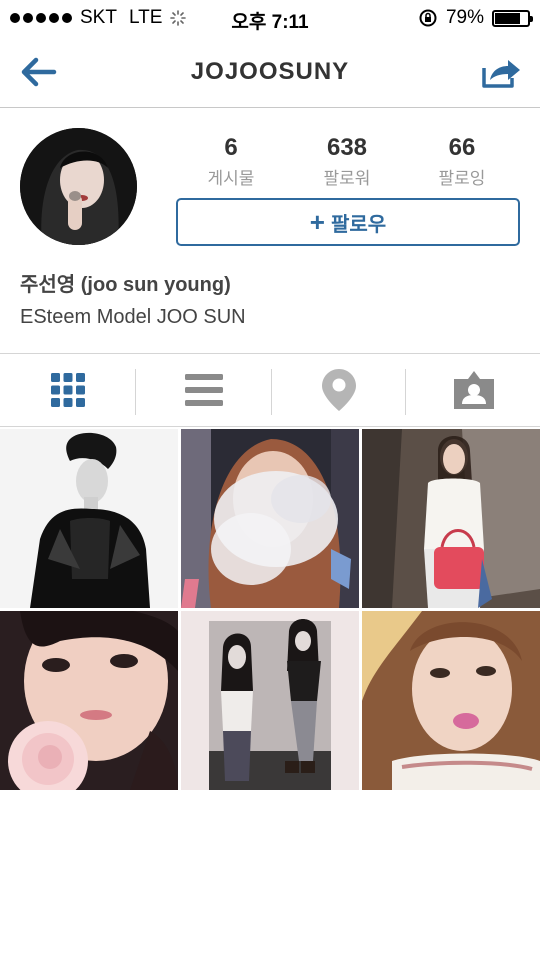 The width and height of the screenshot is (540, 960). What do you see at coordinates (231, 147) in the screenshot?
I see `posts-count: 6` at bounding box center [231, 147].